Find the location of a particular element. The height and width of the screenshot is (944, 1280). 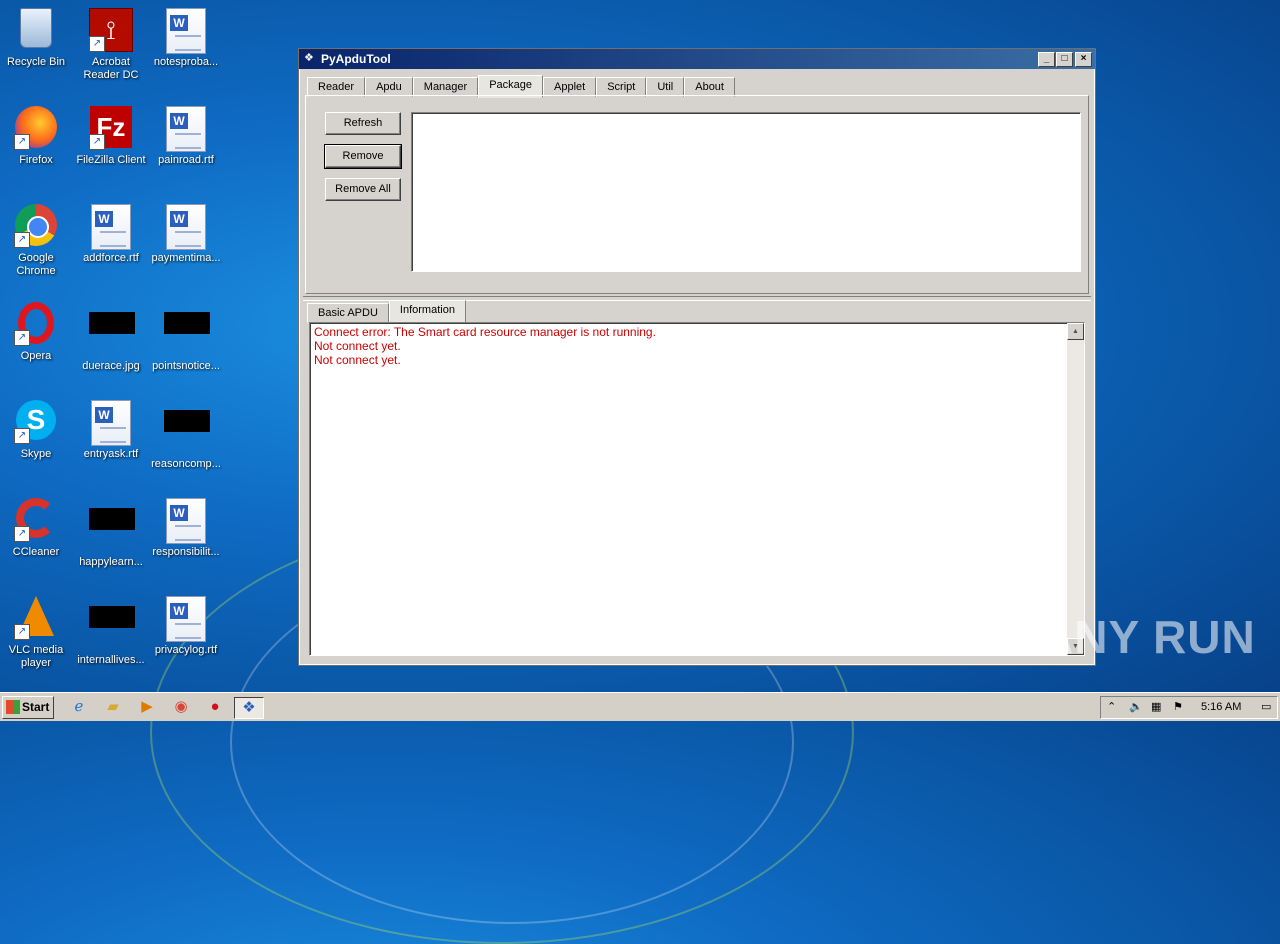

desktop-icon-acrobat: ⟟ ↗ Acrobat Reader DC is located at coordinates (111, 45).